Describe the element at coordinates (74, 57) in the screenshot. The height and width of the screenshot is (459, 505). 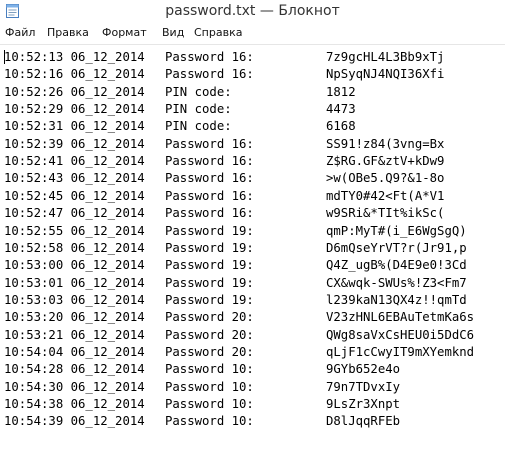
I see `line-timestamp: 10:52:13 06_12_2014` at that location.